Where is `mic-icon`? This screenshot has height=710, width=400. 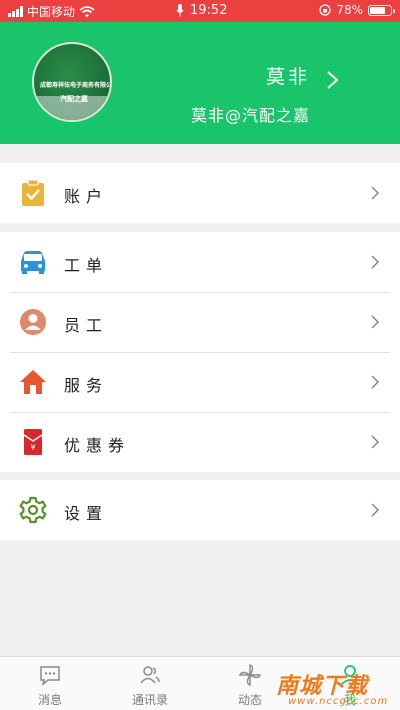
mic-icon is located at coordinates (180, 10).